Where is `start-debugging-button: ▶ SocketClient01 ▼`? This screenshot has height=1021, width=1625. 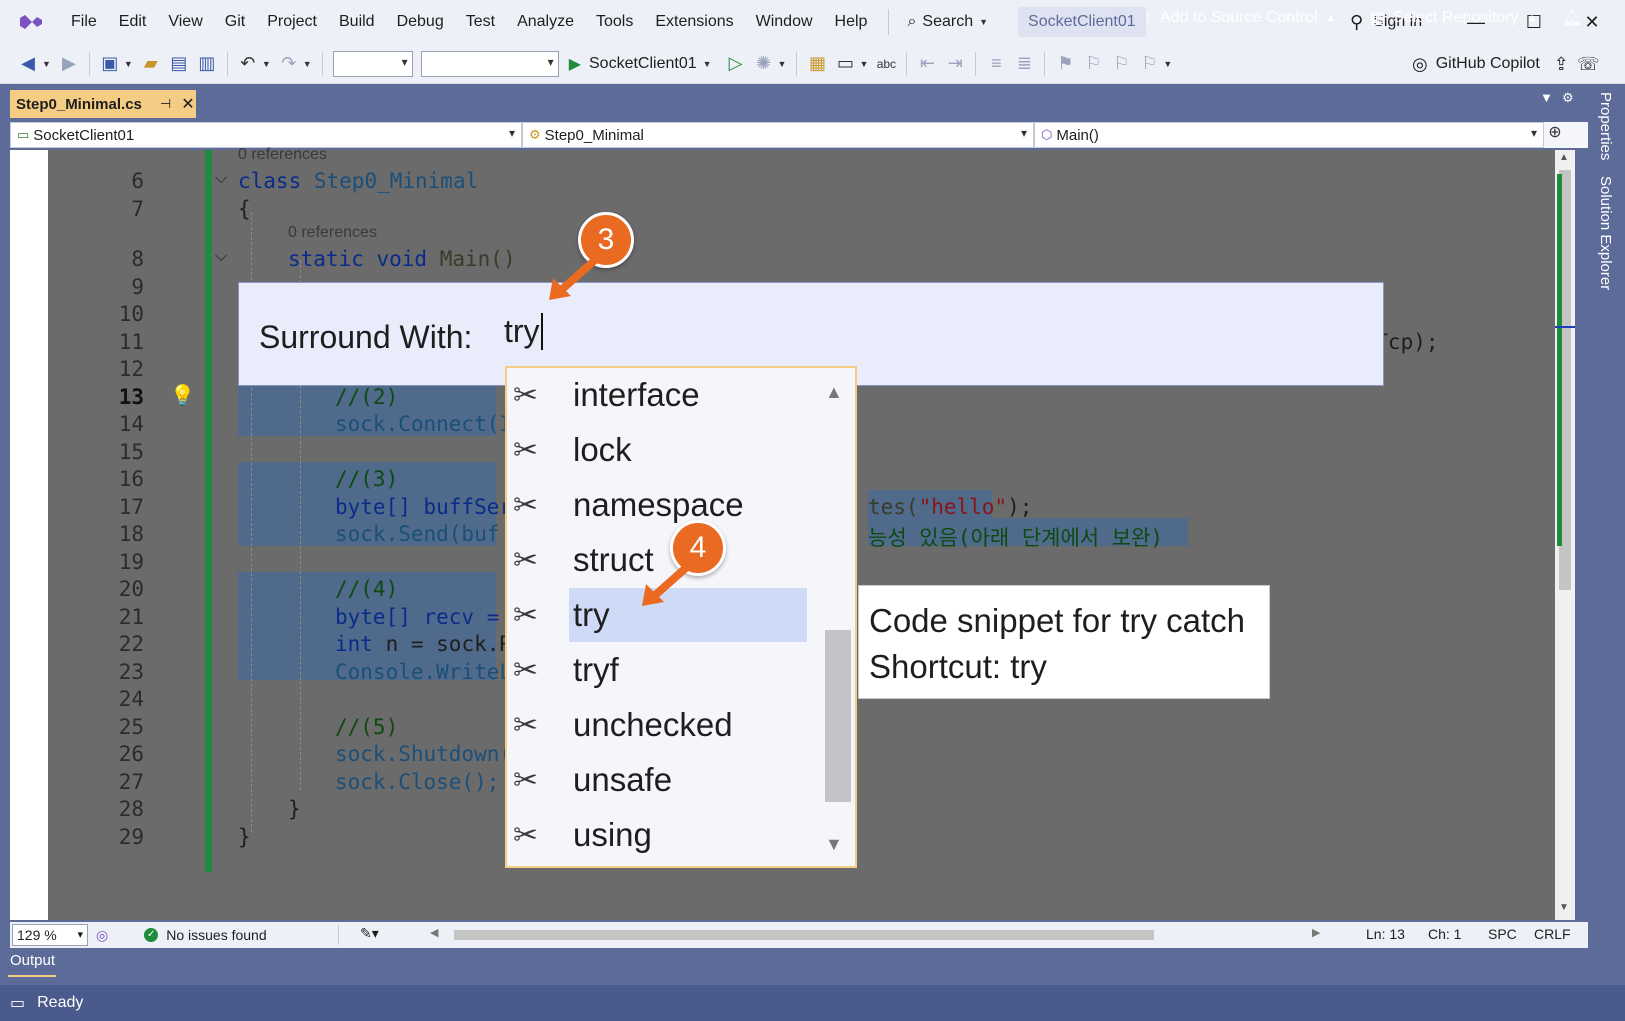 start-debugging-button: ▶ SocketClient01 ▼ is located at coordinates (642, 64).